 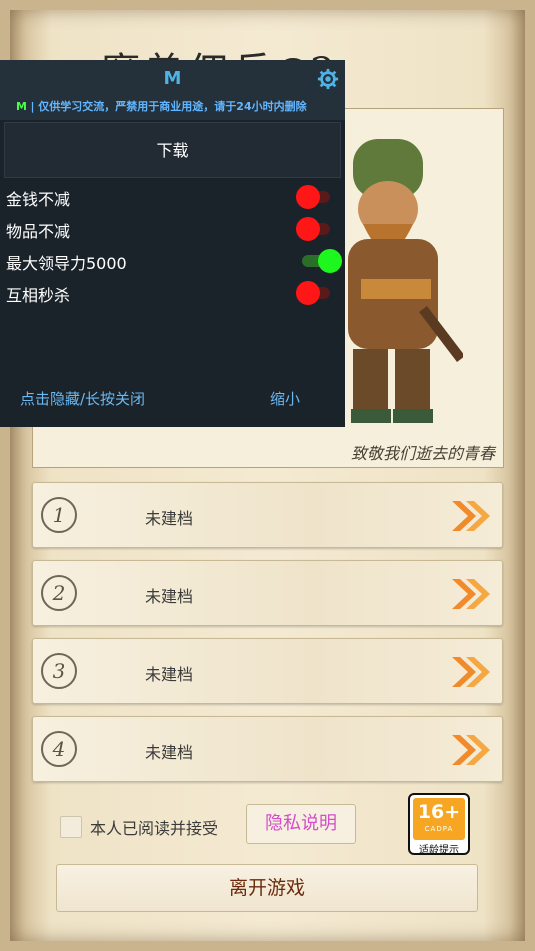 I want to click on toggle-leadership, so click(x=319, y=261).